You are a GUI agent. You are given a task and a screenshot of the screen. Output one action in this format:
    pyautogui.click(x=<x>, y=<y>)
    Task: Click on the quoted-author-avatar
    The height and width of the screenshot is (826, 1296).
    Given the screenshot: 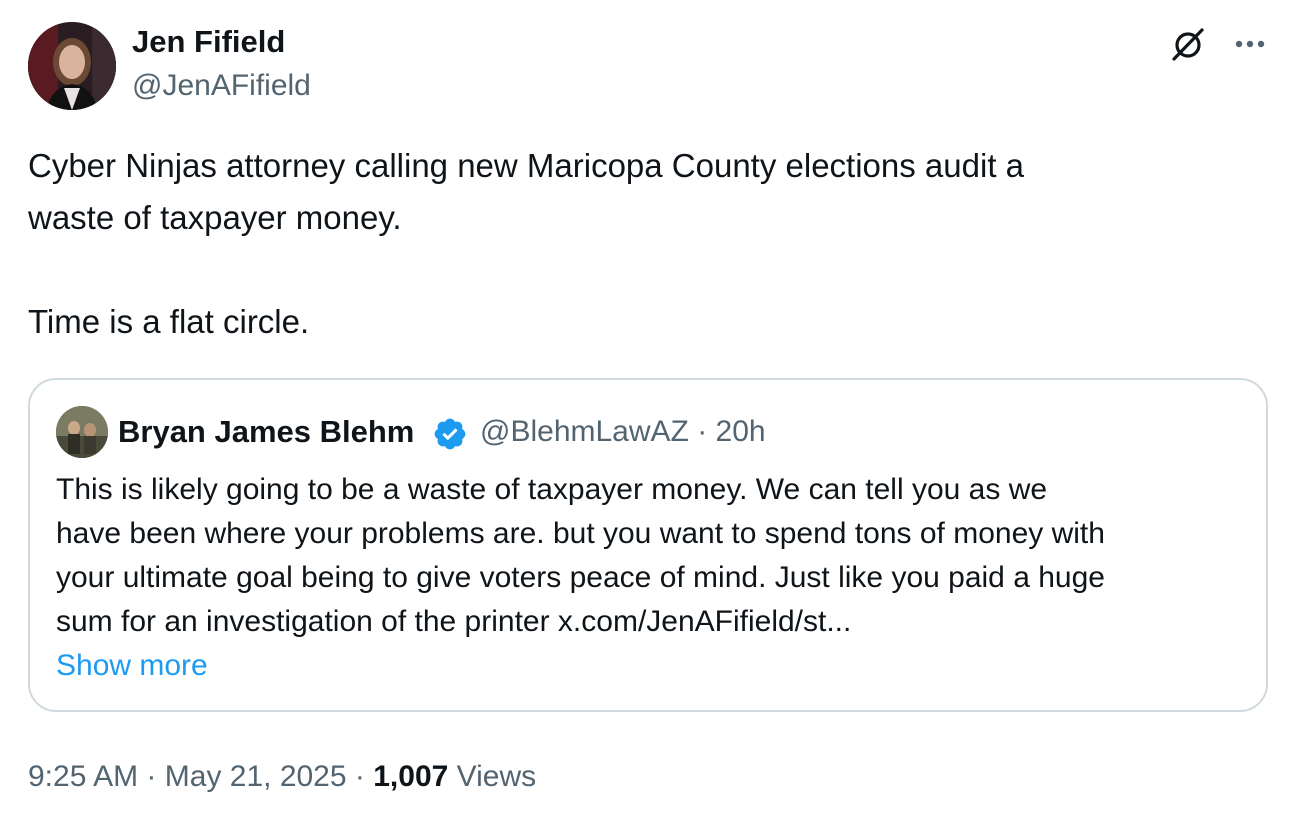 What is the action you would take?
    pyautogui.click(x=82, y=432)
    